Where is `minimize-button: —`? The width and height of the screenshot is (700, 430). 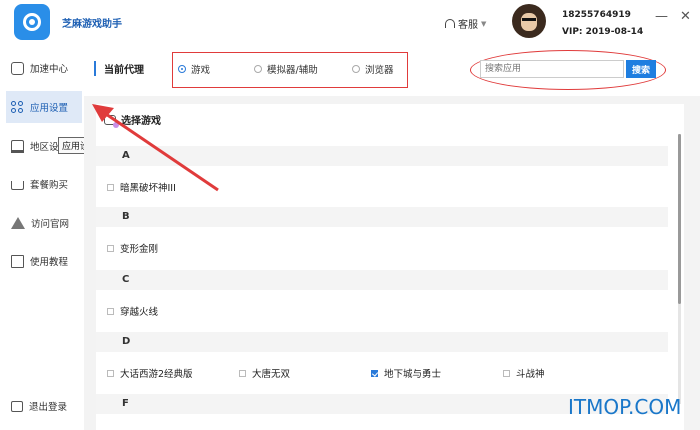
minimize-button: — is located at coordinates (661, 17).